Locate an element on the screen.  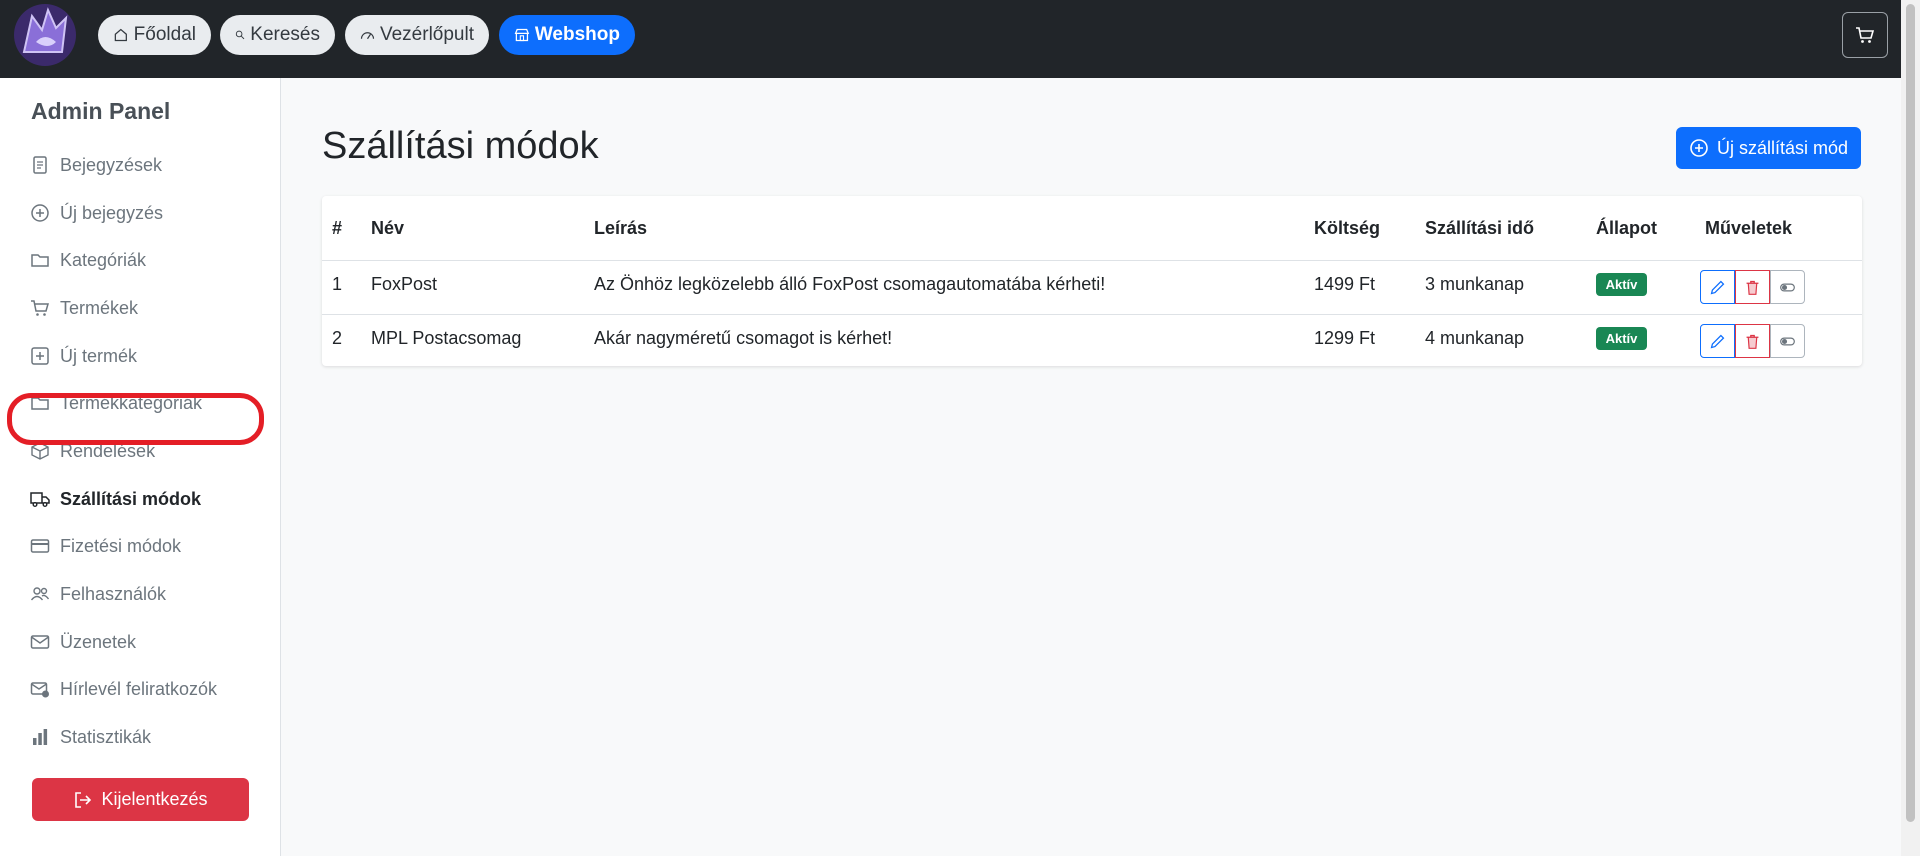
sidebar-item-newsletter-subscribers: Hírlevél feliratkozók is located at coordinates (123, 689).